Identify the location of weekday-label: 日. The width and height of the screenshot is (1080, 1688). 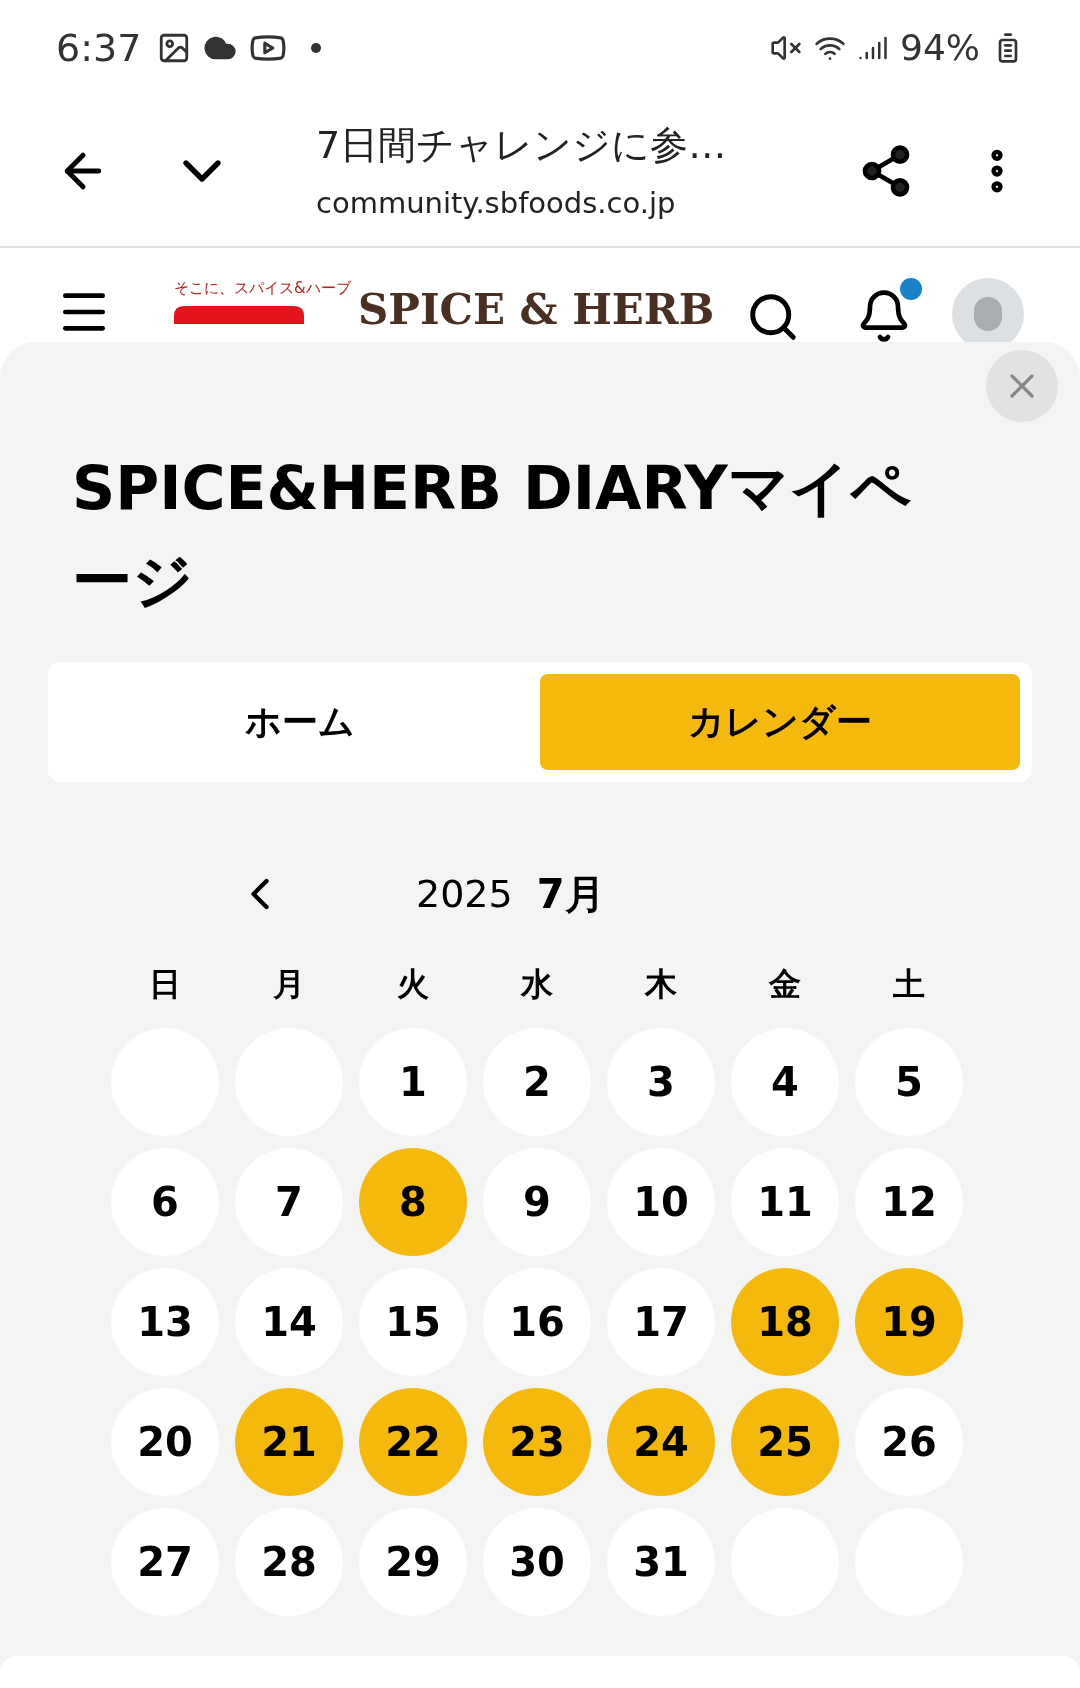
(165, 984).